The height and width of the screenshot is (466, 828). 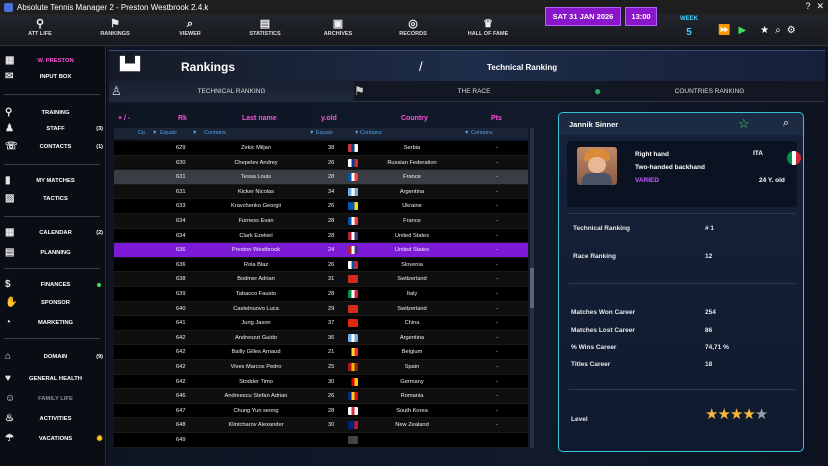 What do you see at coordinates (53, 303) in the screenshot?
I see `sidebar-item-sponsor: ✋ SPONSOR` at bounding box center [53, 303].